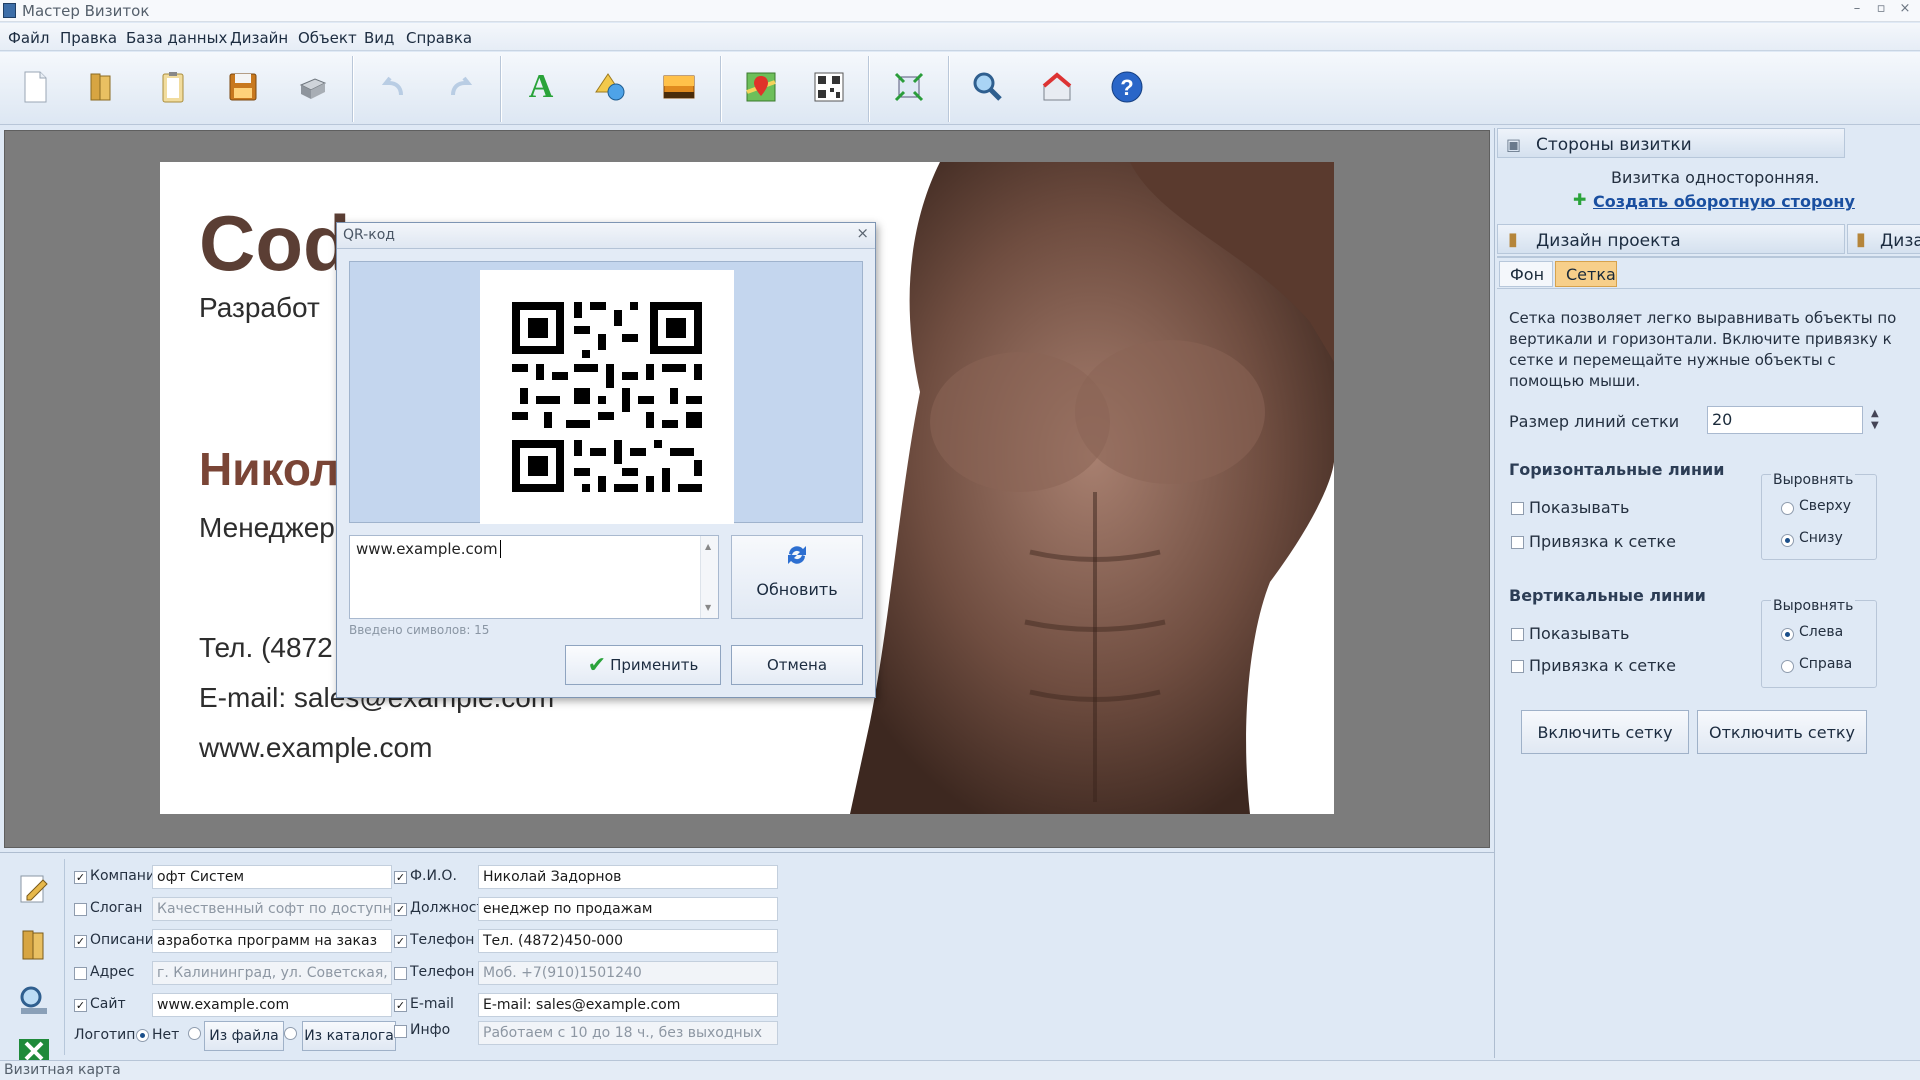 The height and width of the screenshot is (1080, 1920). I want to click on card-position: Менеджер, so click(267, 528).